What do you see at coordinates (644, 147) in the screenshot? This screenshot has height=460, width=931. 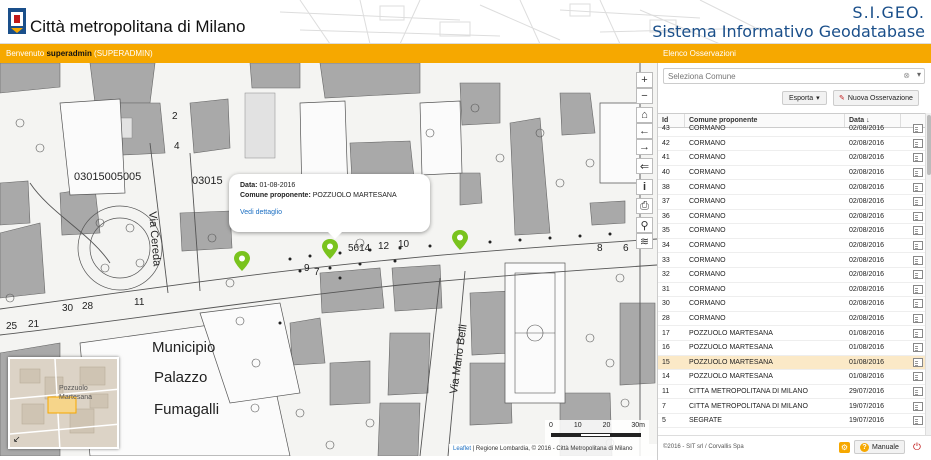 I see `next-extent-button: →` at bounding box center [644, 147].